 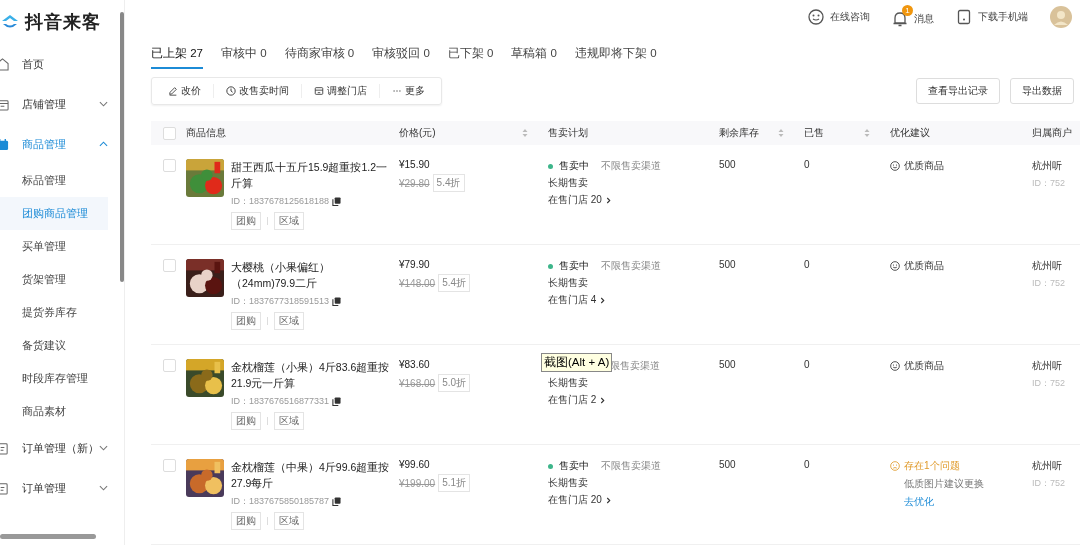 I want to click on original-price: ¥148.00, so click(x=417, y=283).